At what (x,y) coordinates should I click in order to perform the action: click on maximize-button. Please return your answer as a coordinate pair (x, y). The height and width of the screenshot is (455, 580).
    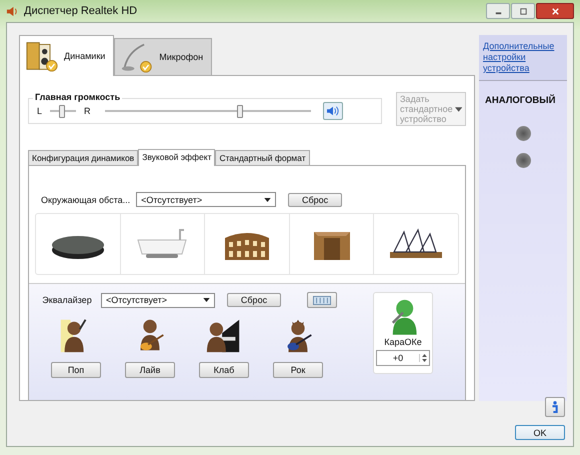
    Looking at the image, I should click on (523, 11).